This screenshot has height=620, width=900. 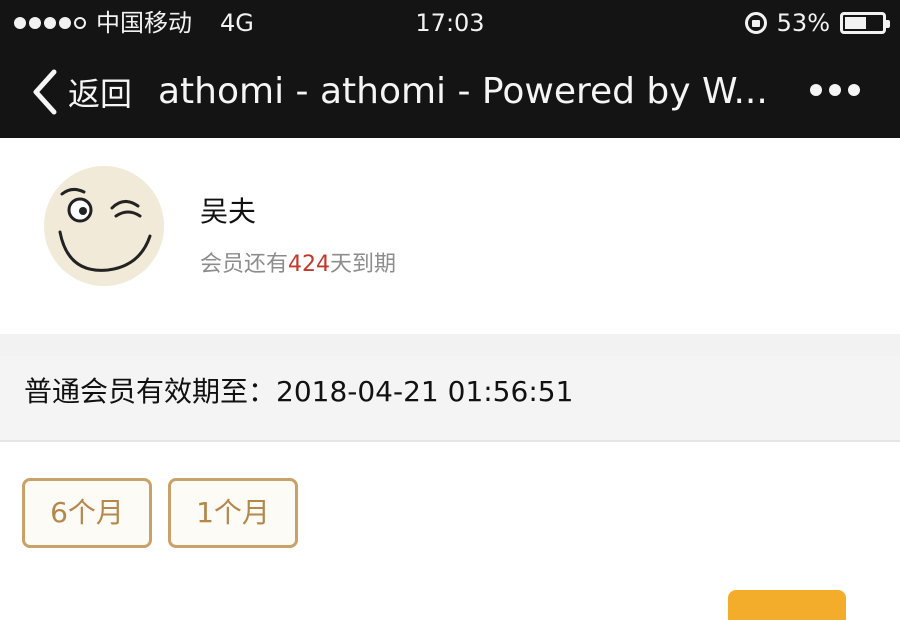 I want to click on more-dots-icon, so click(x=835, y=90).